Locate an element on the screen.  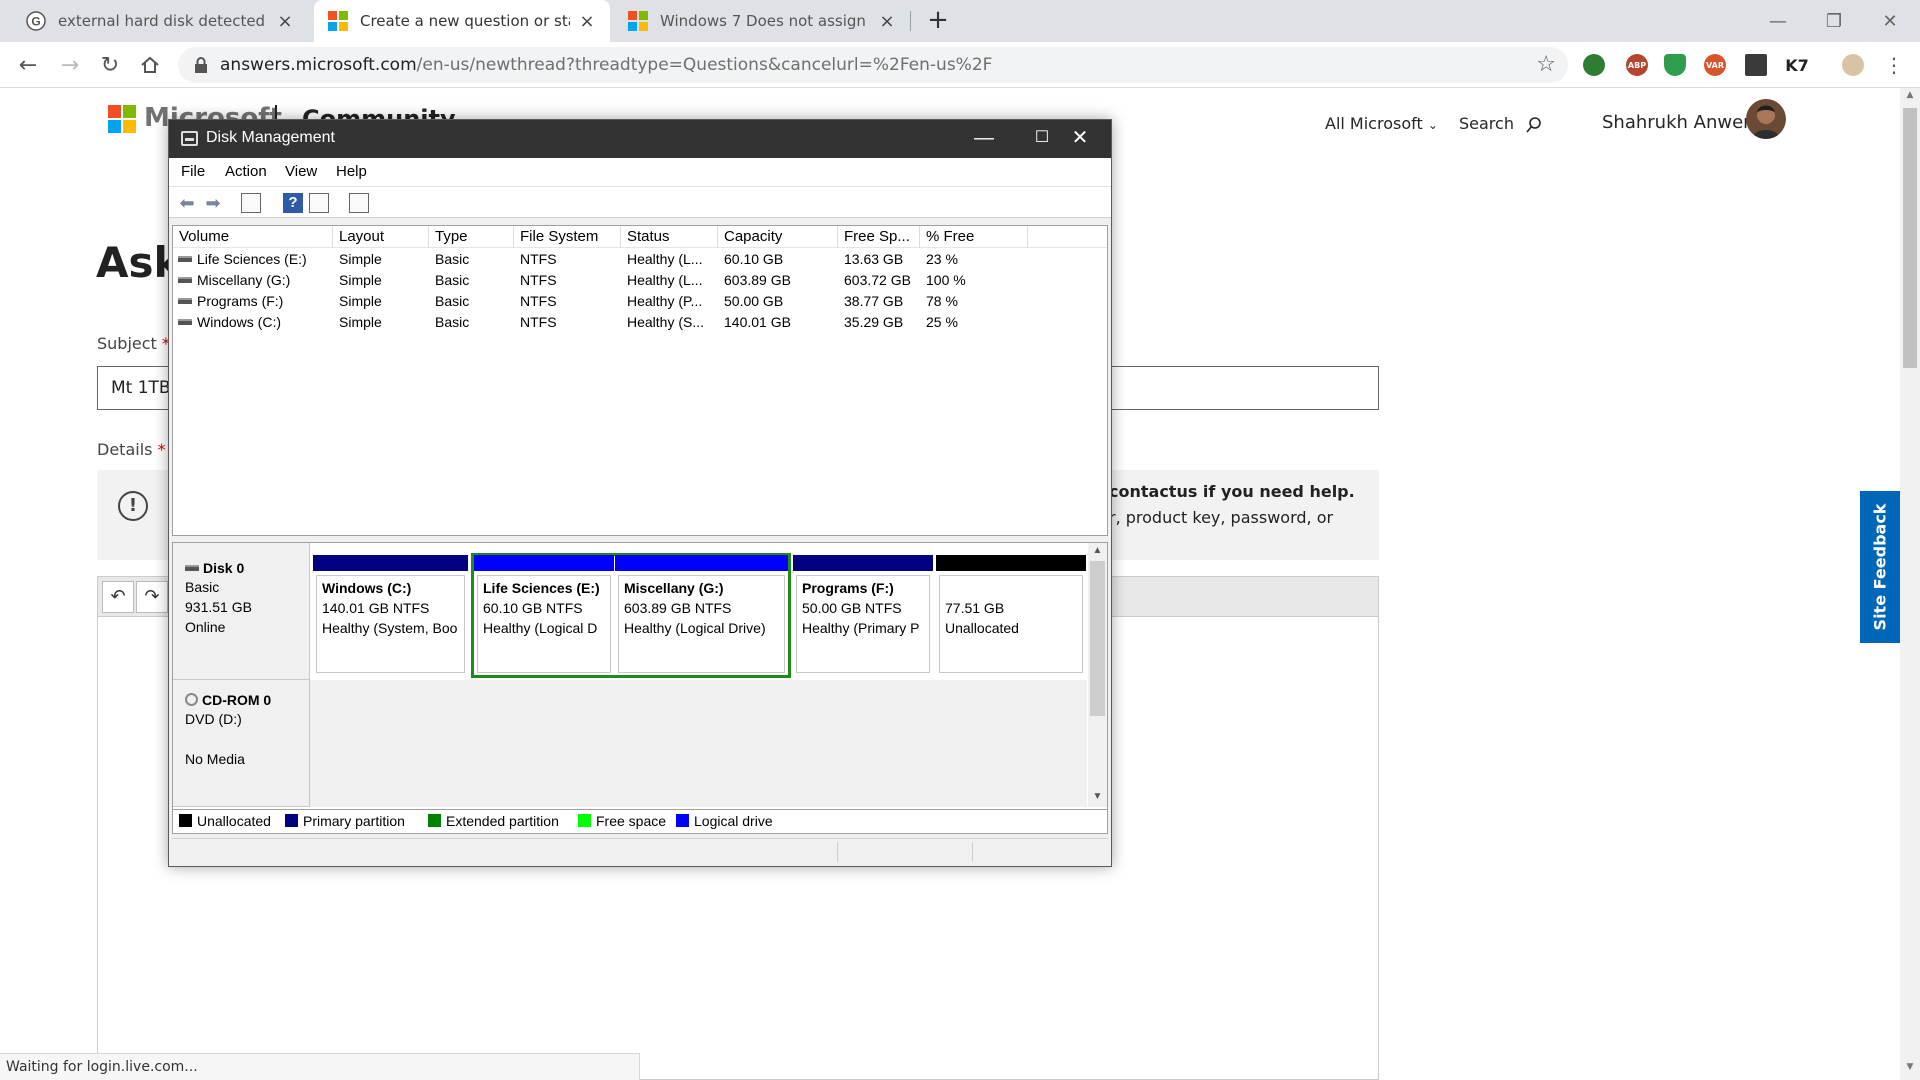
dm-title-bar: Disk Management — ☐ ✕ is located at coordinates (640, 139).